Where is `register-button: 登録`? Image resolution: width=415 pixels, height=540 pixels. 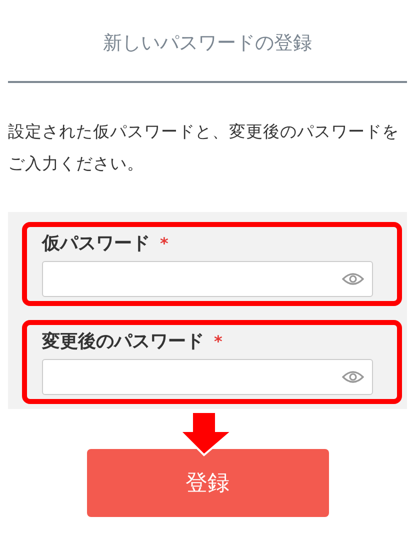 register-button: 登録 is located at coordinates (207, 483).